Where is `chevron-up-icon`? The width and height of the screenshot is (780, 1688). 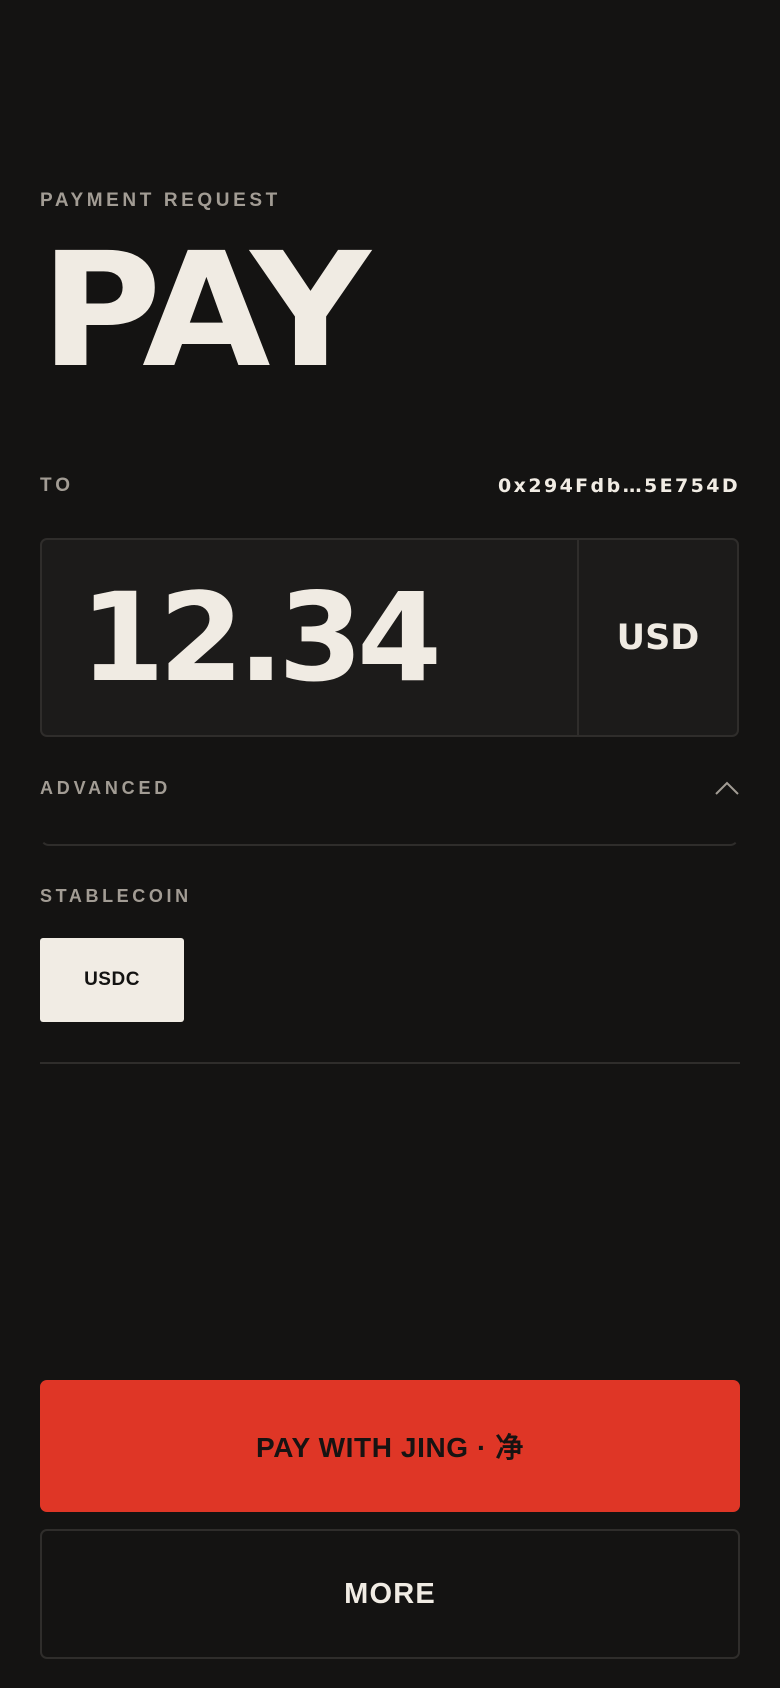
chevron-up-icon is located at coordinates (727, 788).